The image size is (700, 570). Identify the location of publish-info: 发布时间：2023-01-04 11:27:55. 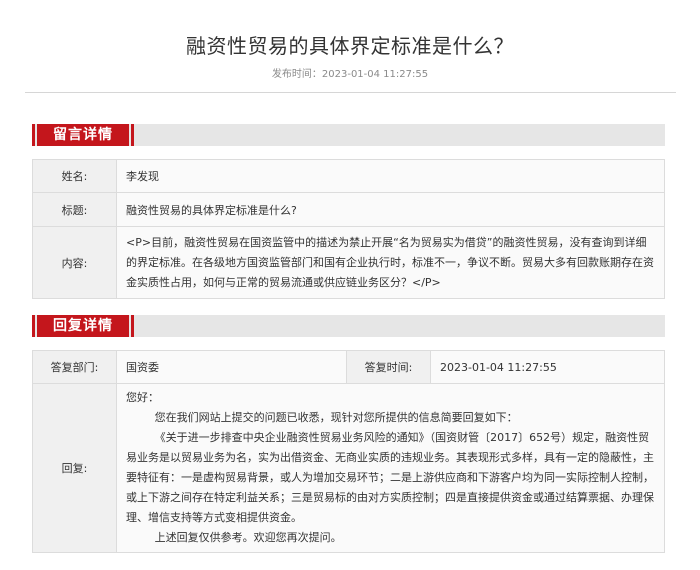
(350, 72).